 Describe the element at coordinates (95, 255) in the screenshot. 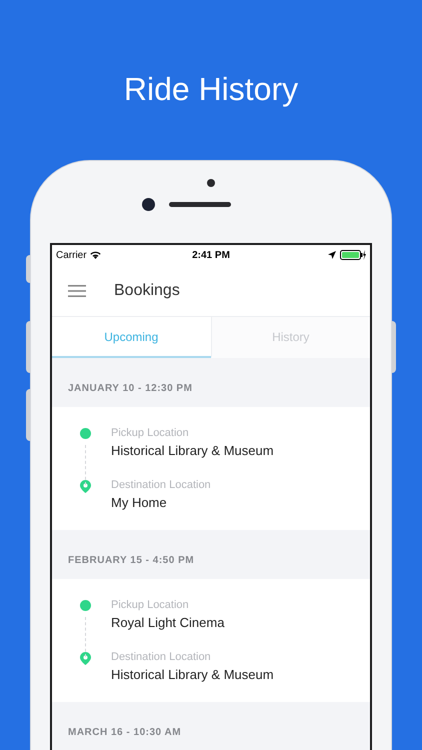

I see `wifi-icon` at that location.